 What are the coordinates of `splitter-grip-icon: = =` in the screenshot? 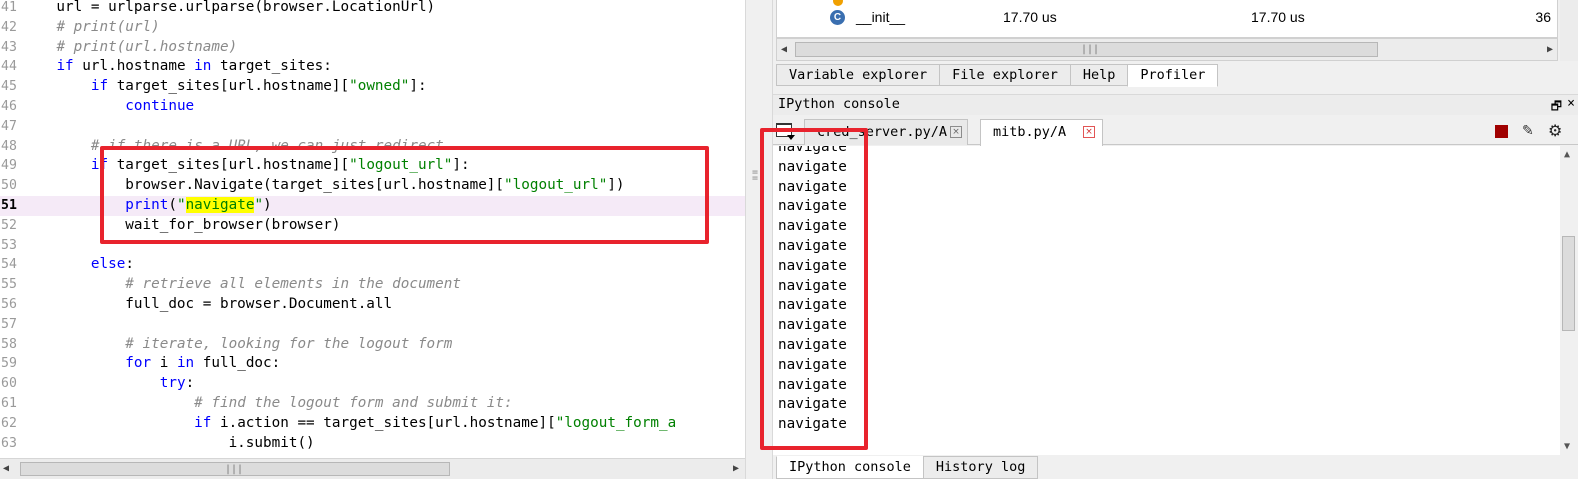 It's located at (755, 175).